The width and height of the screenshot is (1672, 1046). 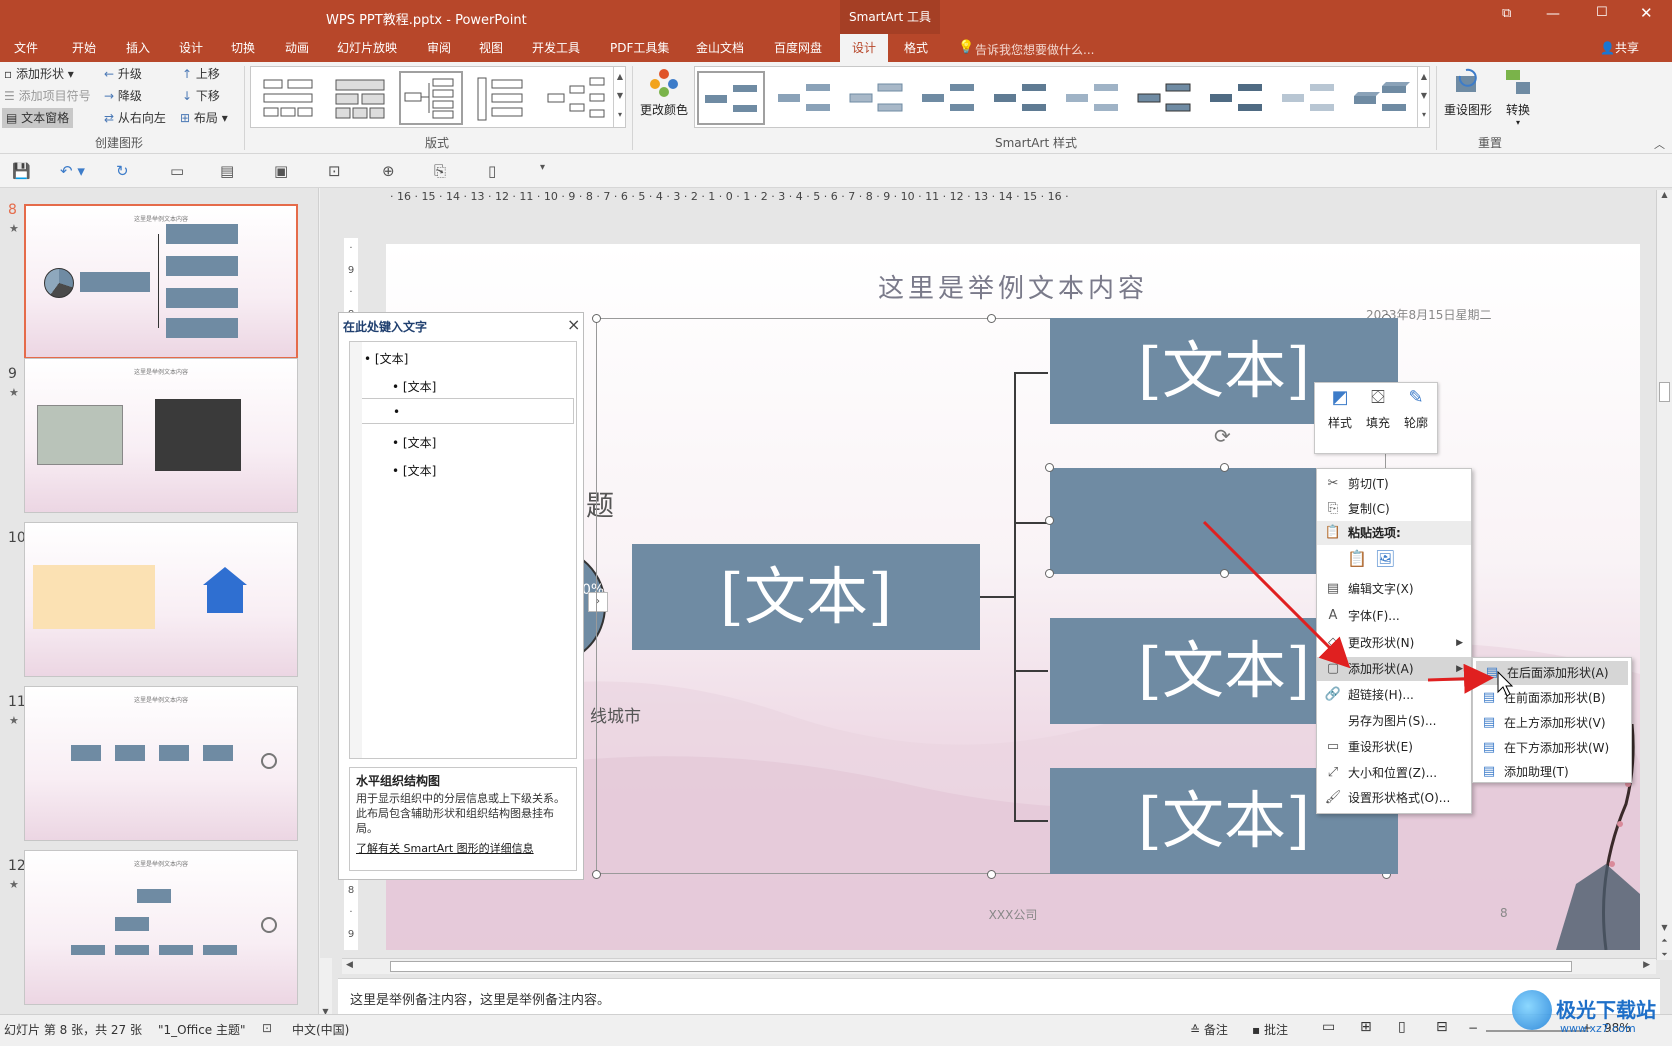 I want to click on add-shape-button: ▫ 添加形状 ▾, so click(x=39, y=74).